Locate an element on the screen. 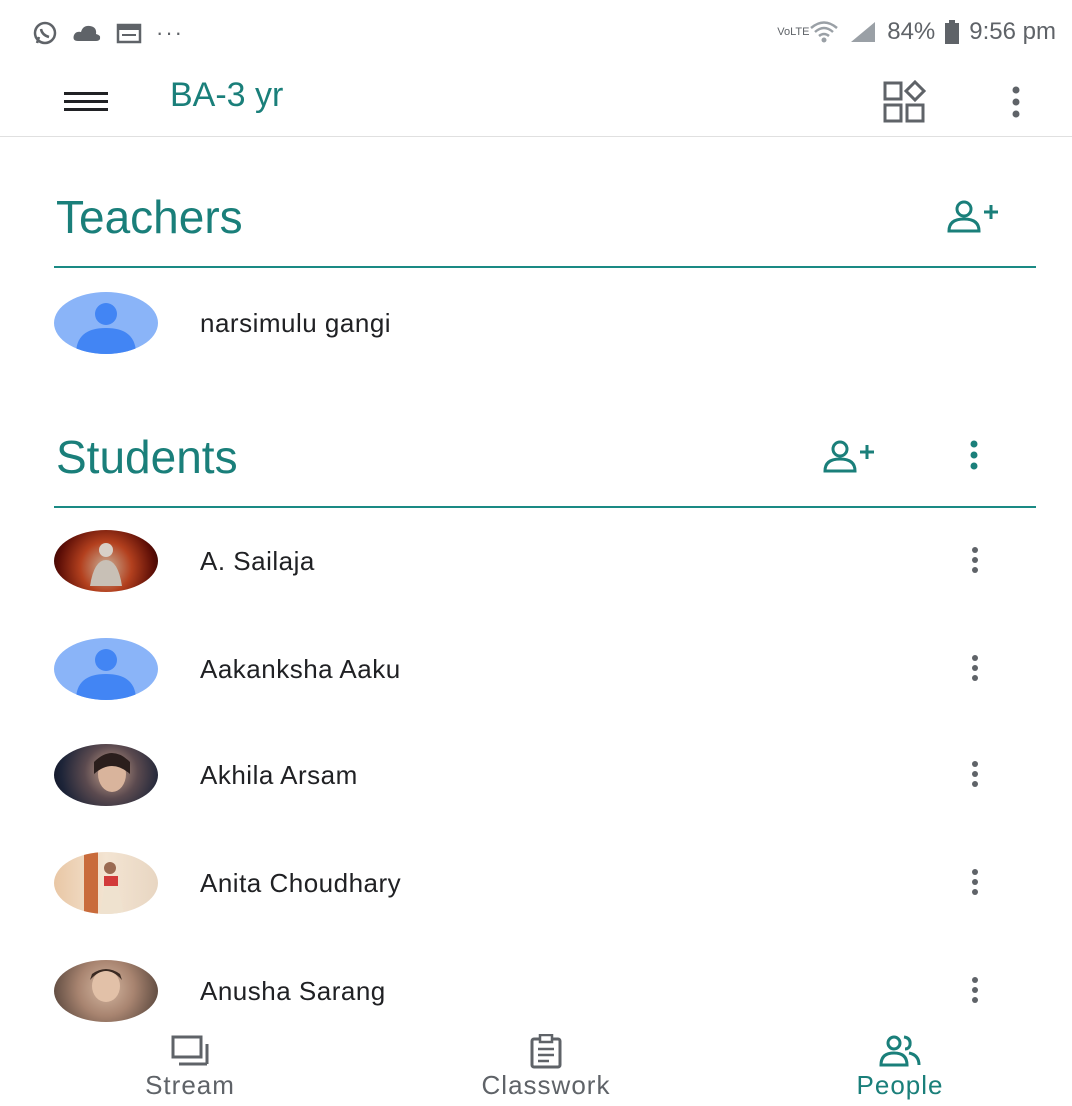  more-notifications-icon: ··· is located at coordinates (170, 32).